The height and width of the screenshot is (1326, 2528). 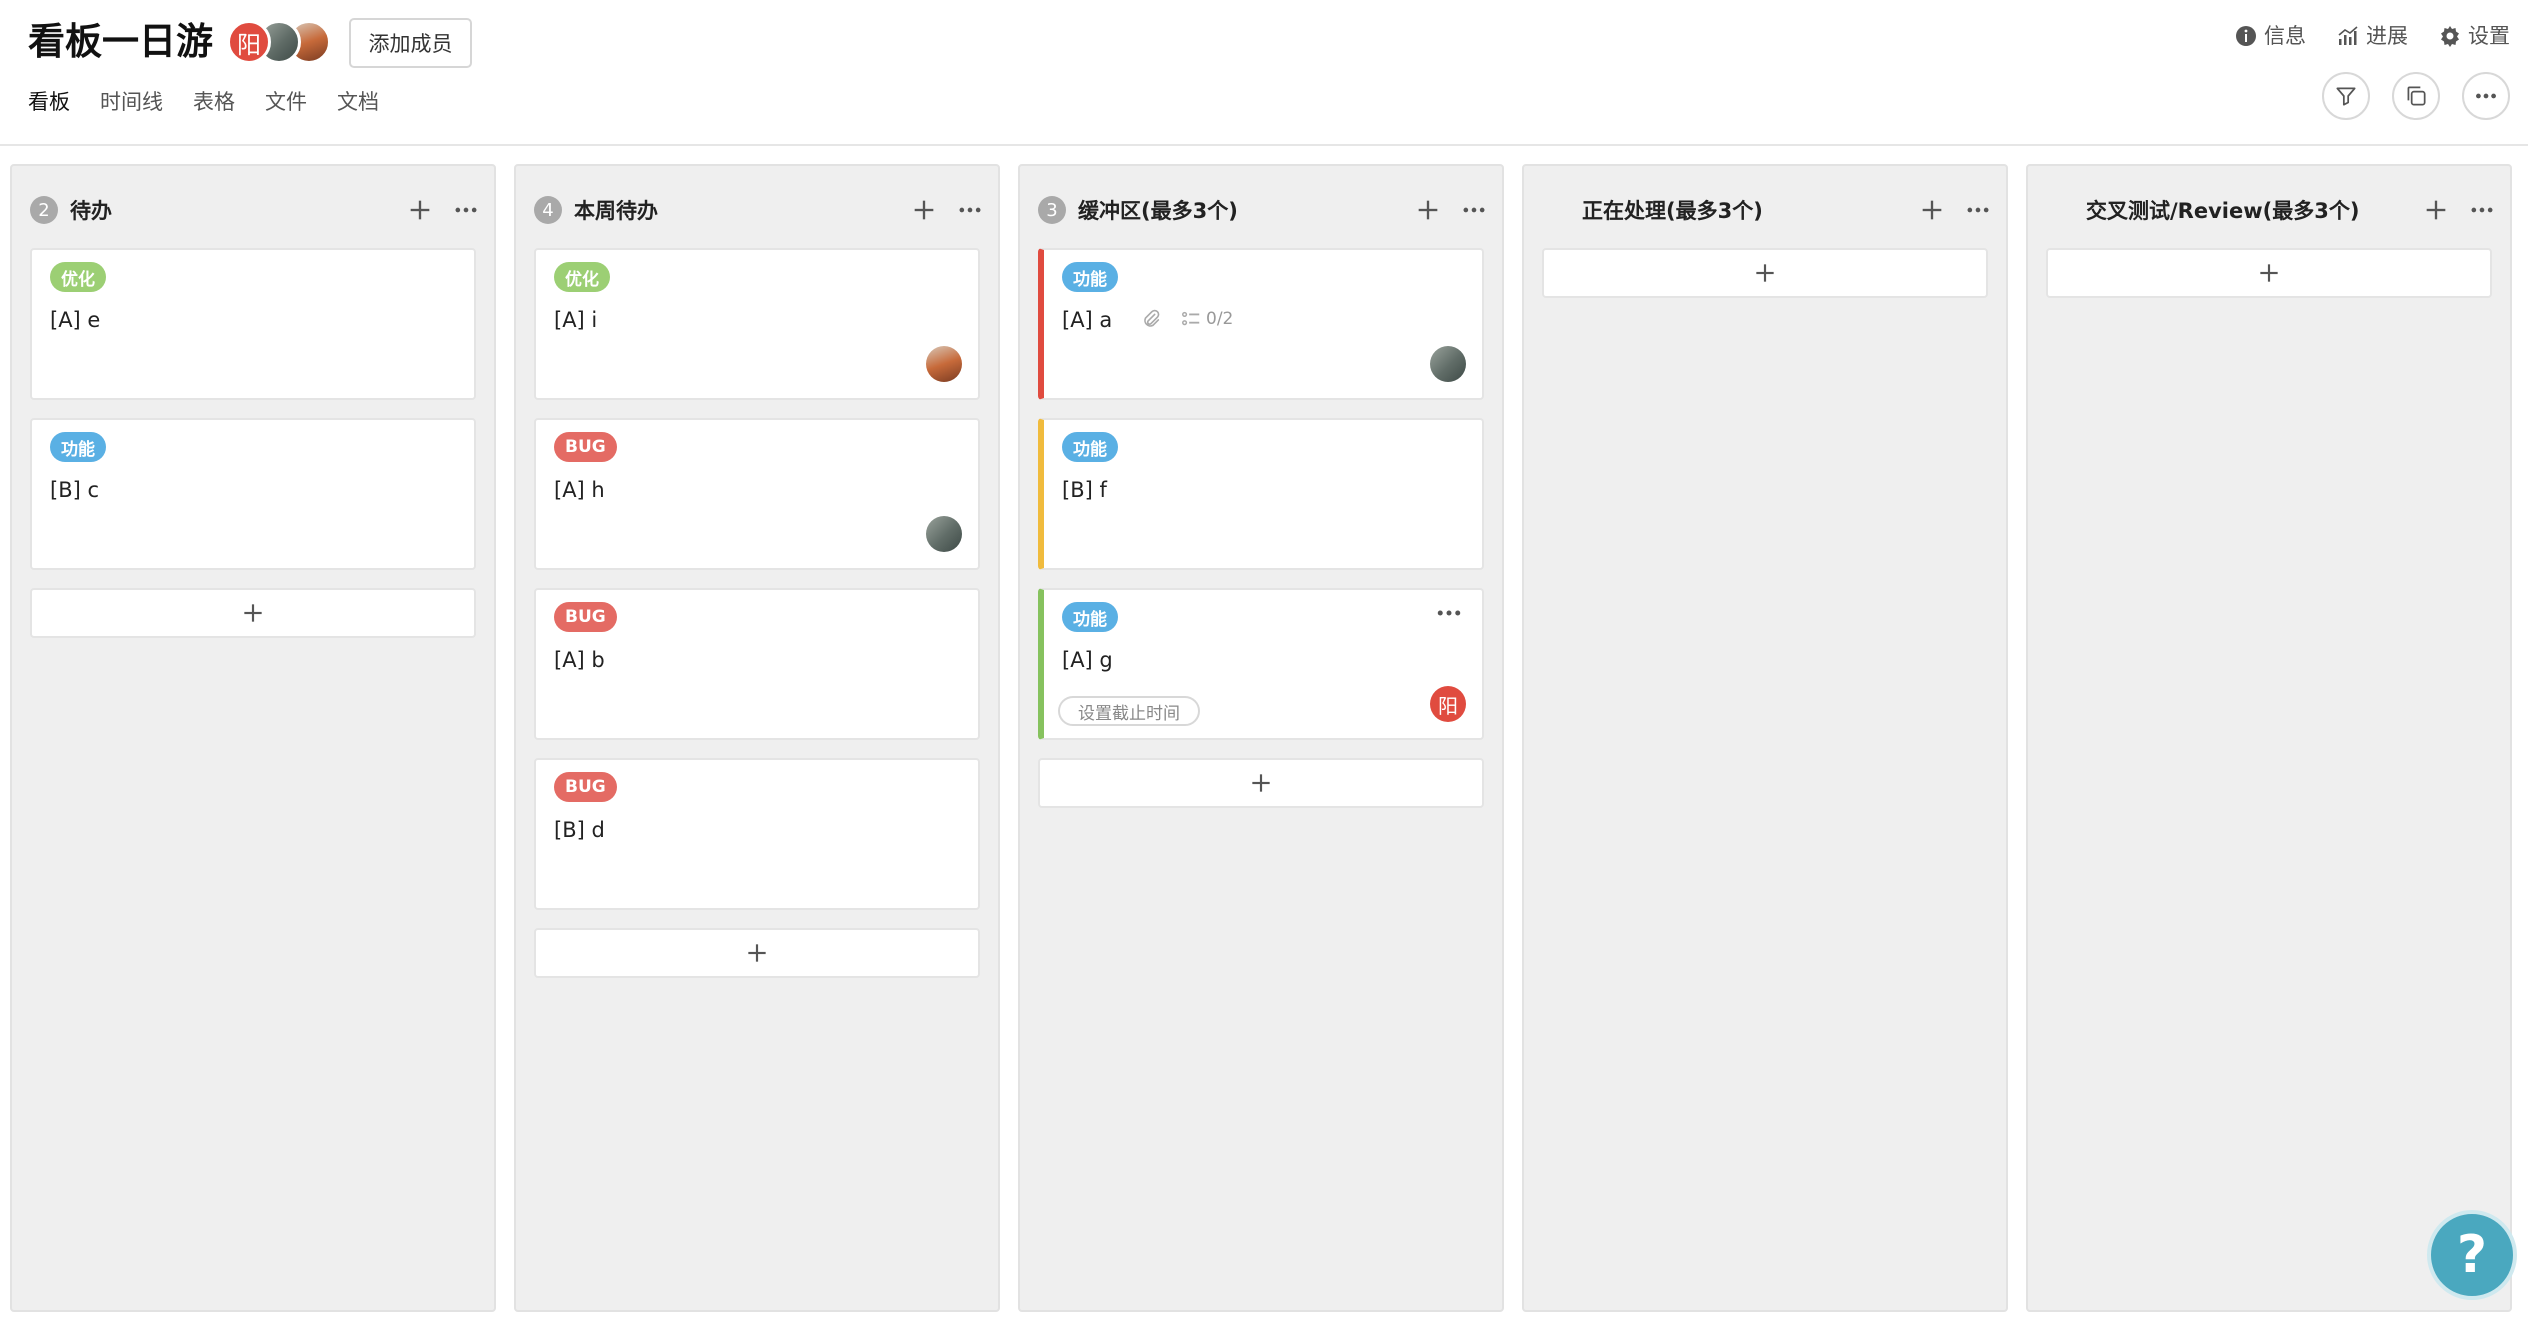 I want to click on toolbar, so click(x=2416, y=96).